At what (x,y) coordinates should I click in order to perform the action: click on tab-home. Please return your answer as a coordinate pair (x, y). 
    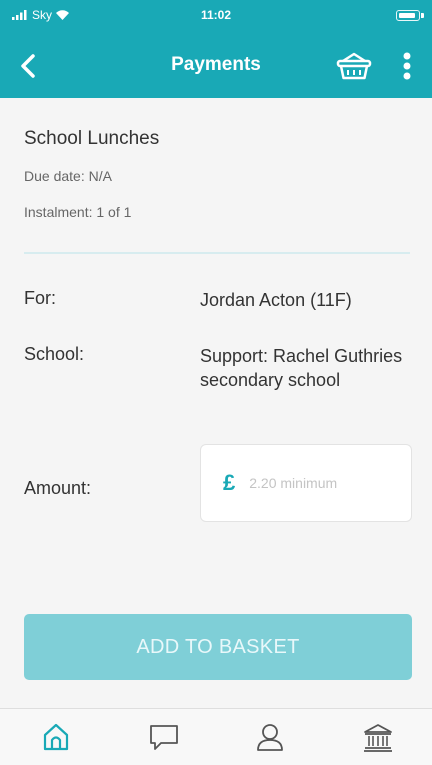
    Looking at the image, I should click on (56, 737).